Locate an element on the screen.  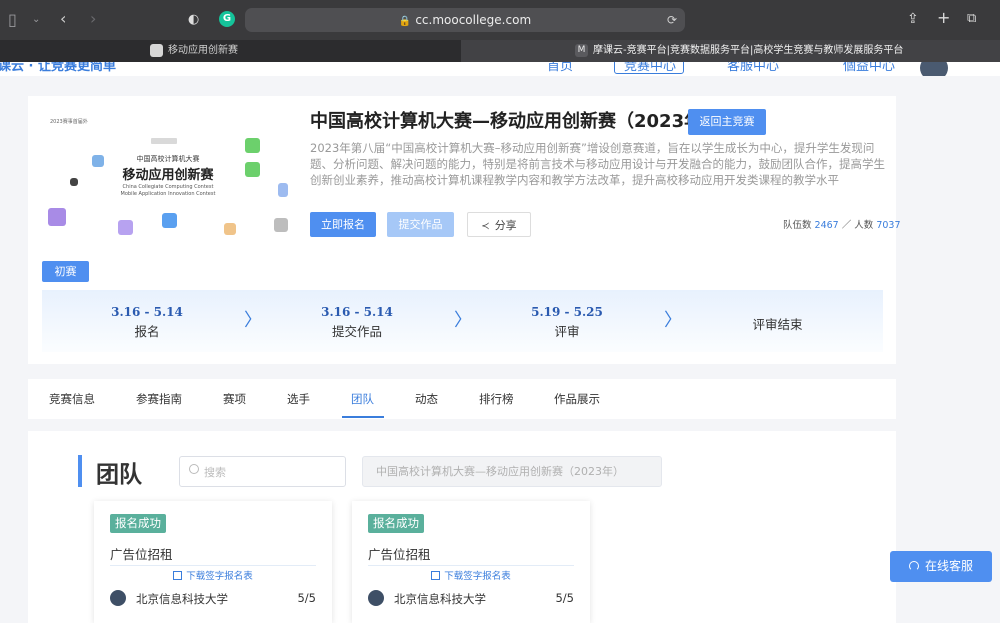
tab-events: 赛项 is located at coordinates (234, 399).